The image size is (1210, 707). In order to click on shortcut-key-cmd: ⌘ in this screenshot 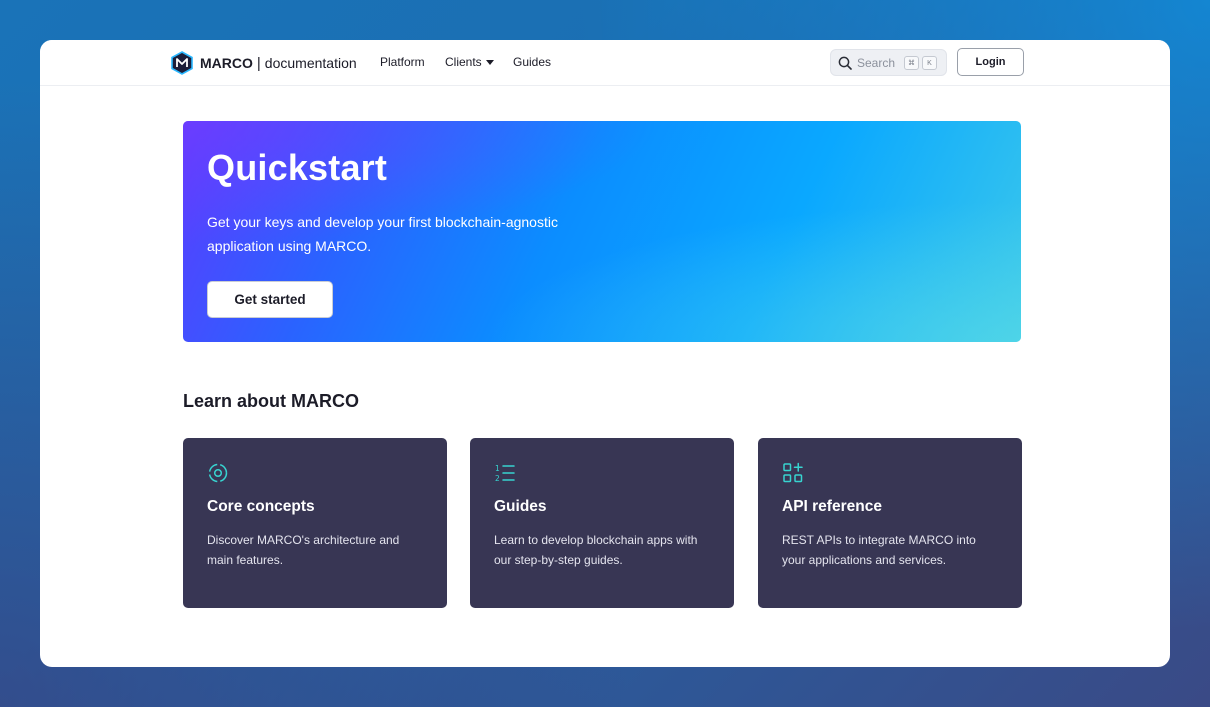, I will do `click(911, 63)`.